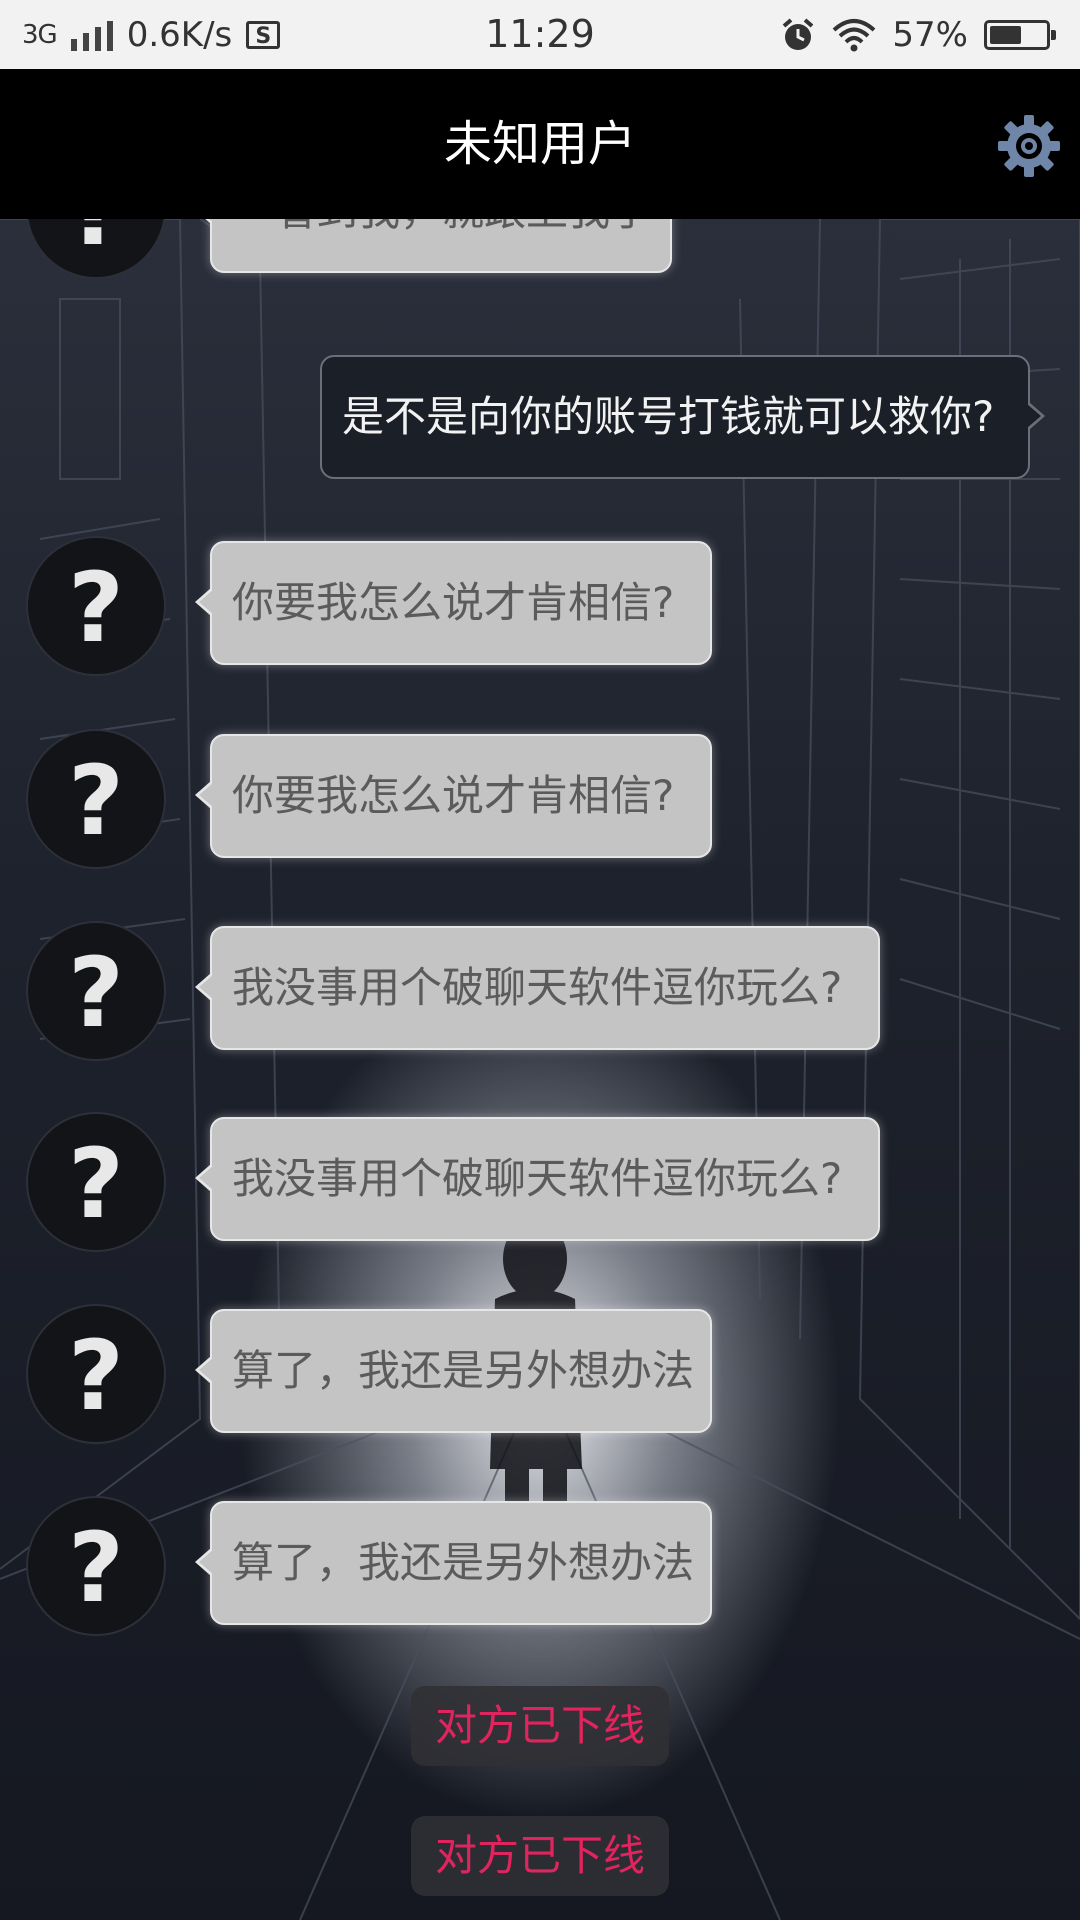 This screenshot has width=1080, height=1920. I want to click on page-title: 未知用户, so click(539, 144).